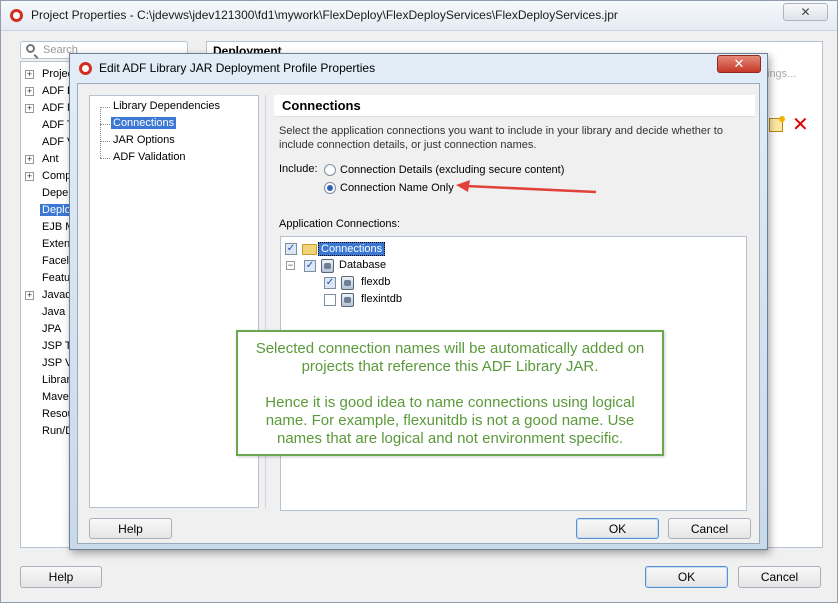 This screenshot has height=603, width=838. Describe the element at coordinates (617, 528) in the screenshot. I see `dialog-ok-button: OK` at that location.